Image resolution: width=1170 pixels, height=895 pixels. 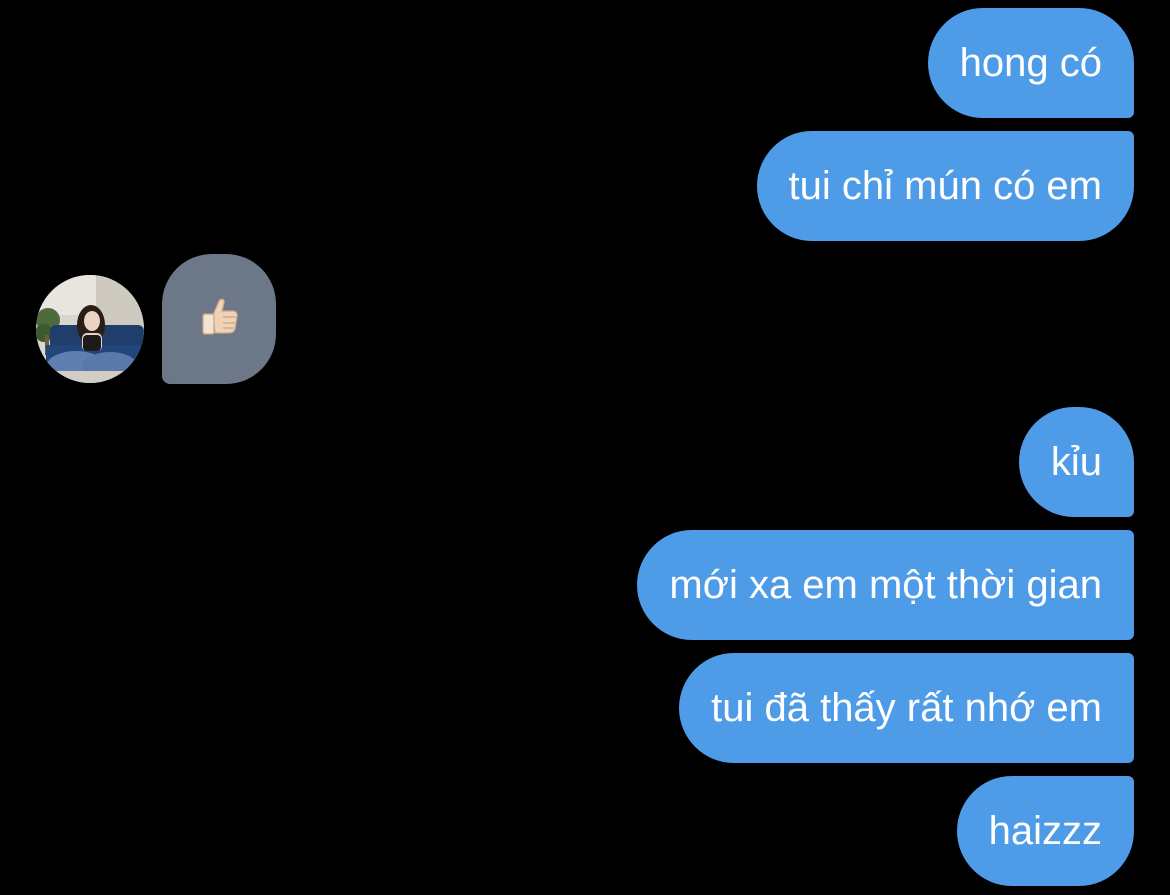 I want to click on thumbs-up-icon, so click(x=219, y=319).